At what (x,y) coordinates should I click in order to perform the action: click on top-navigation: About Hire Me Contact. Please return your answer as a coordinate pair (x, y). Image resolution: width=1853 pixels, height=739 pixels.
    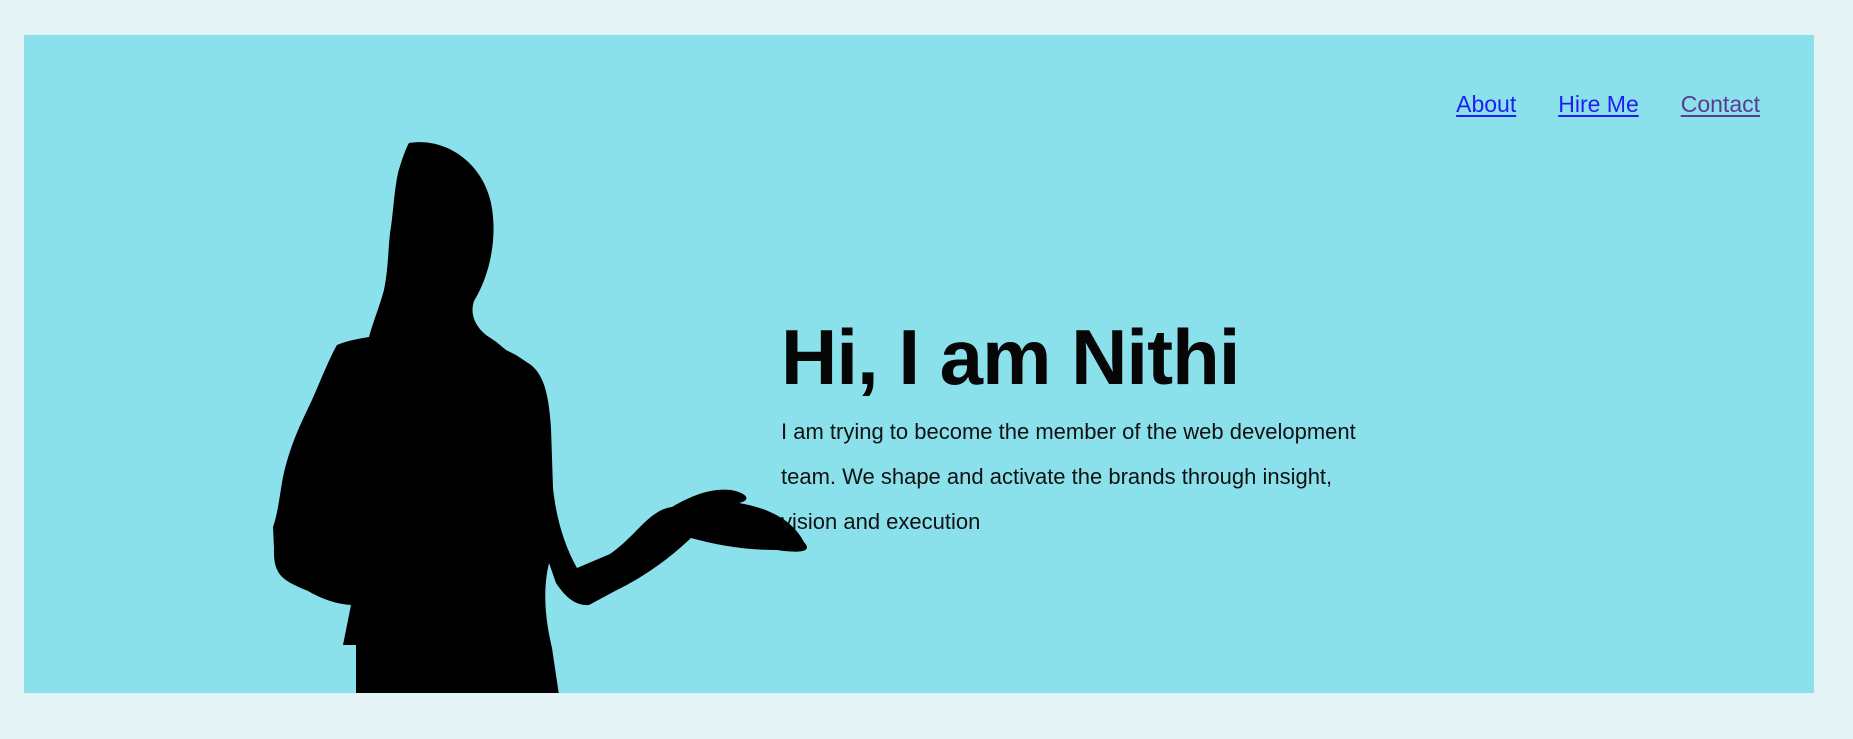
    Looking at the image, I should click on (1608, 104).